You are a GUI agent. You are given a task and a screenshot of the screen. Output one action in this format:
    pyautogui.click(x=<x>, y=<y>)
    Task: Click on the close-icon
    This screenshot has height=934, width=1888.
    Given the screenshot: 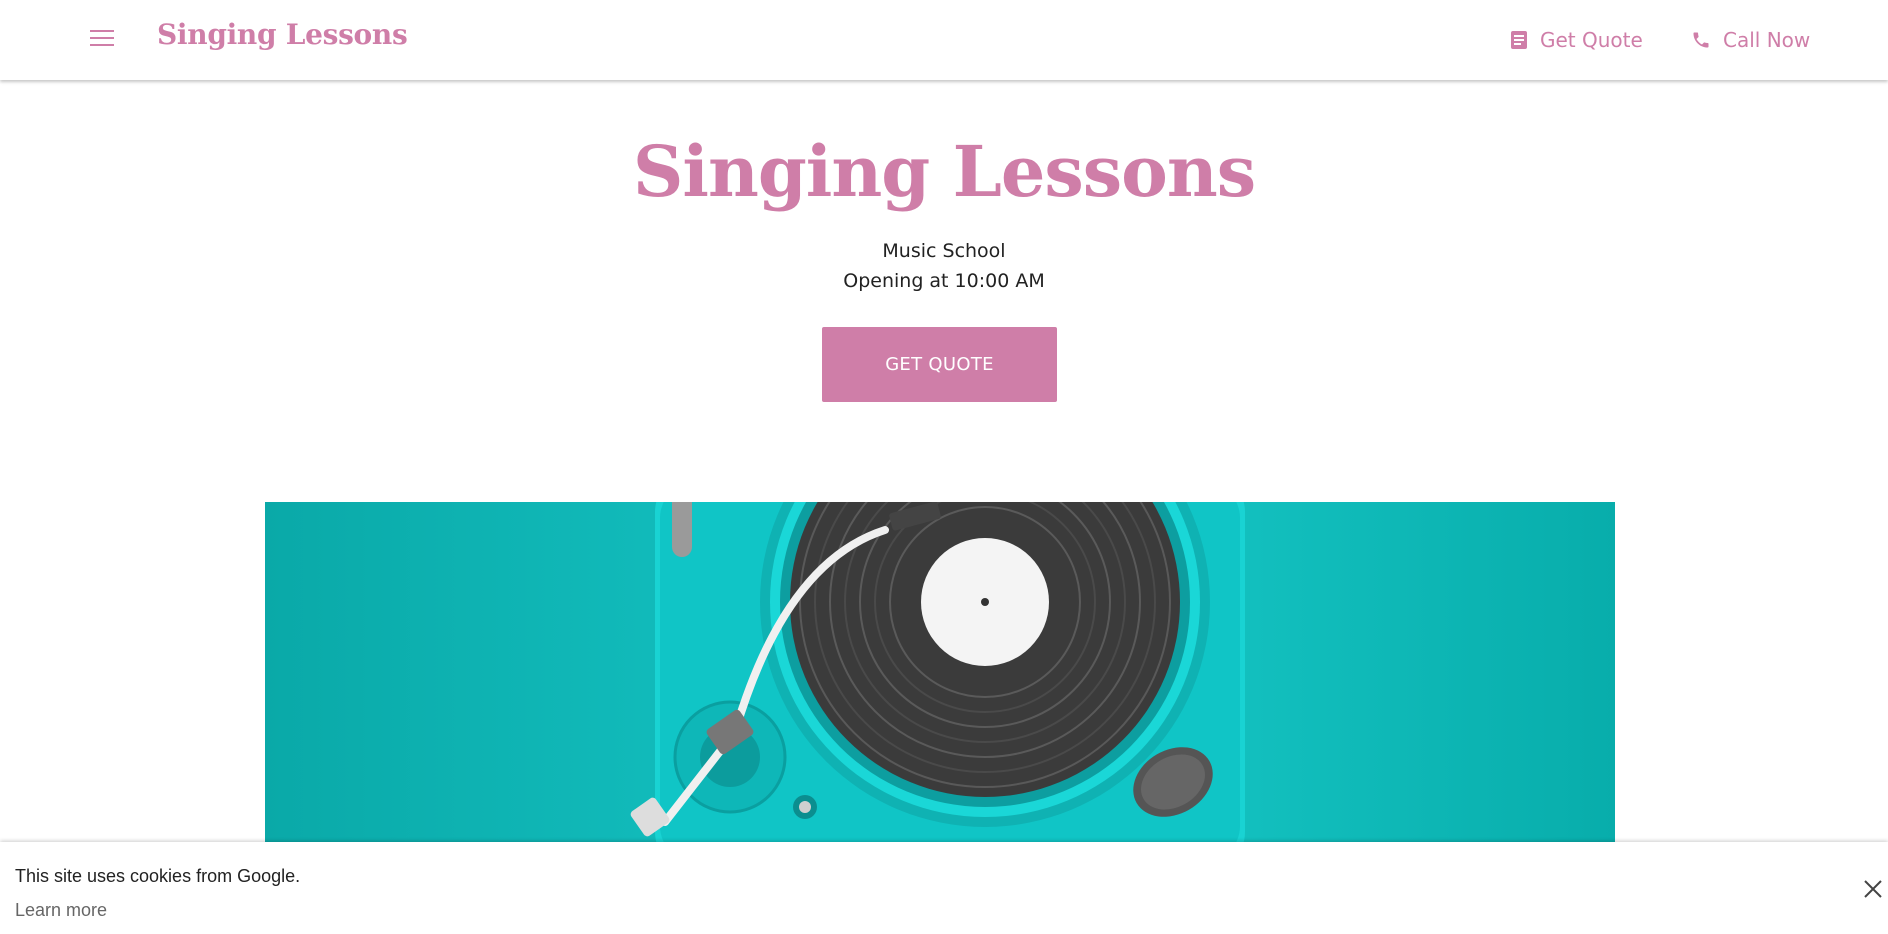 What is the action you would take?
    pyautogui.click(x=1873, y=889)
    